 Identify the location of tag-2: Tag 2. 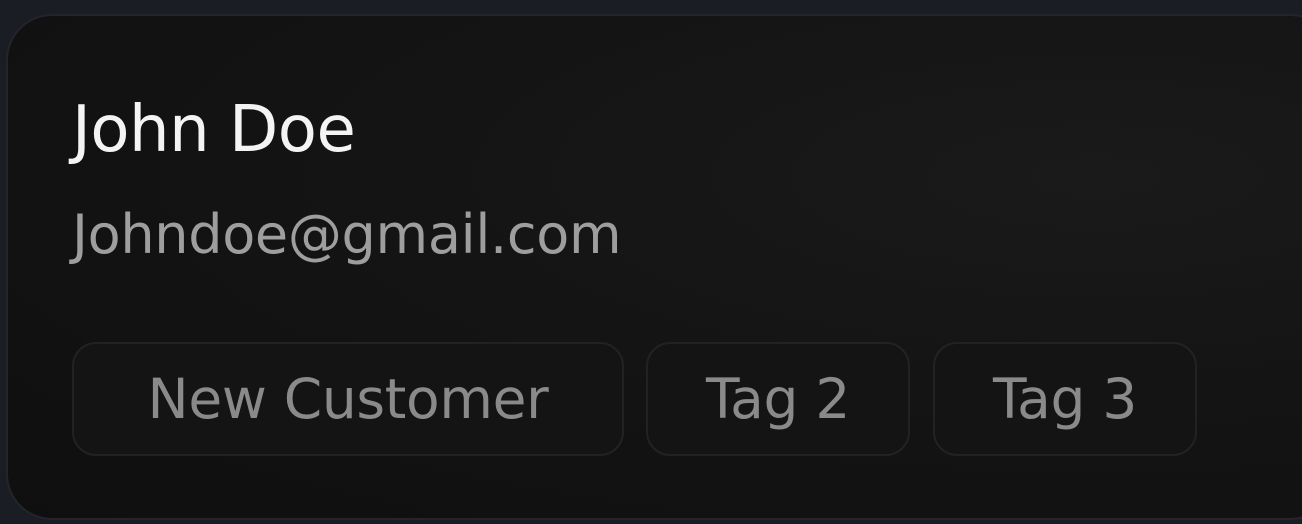
(778, 399).